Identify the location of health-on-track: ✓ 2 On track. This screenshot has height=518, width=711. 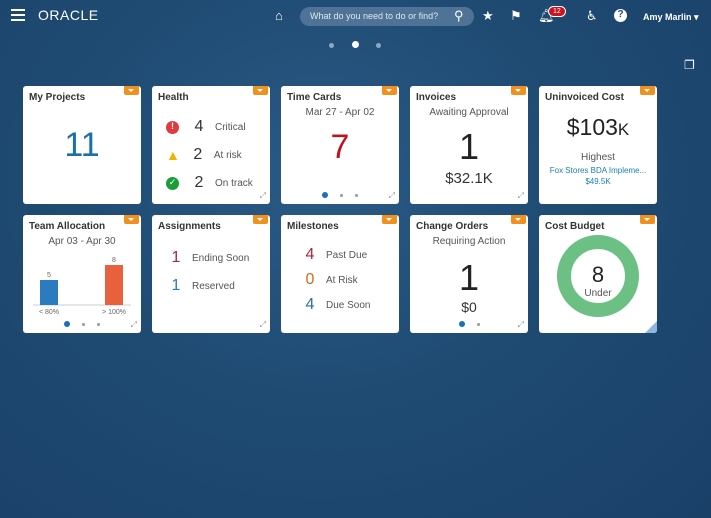
(218, 183).